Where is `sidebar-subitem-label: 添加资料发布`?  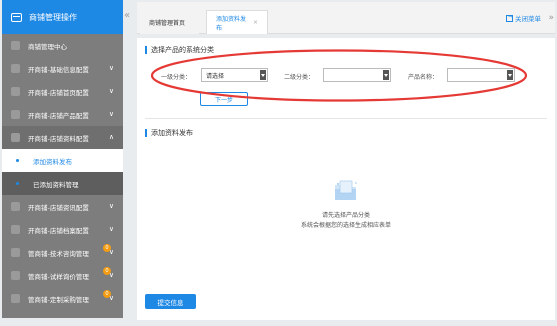
sidebar-subitem-label: 添加资料发布 is located at coordinates (52, 161).